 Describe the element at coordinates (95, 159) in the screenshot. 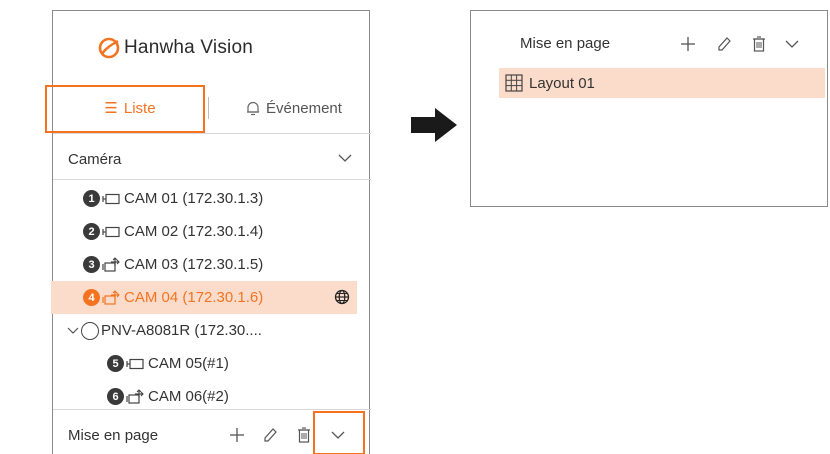

I see `camera-section-label: Caméra` at that location.